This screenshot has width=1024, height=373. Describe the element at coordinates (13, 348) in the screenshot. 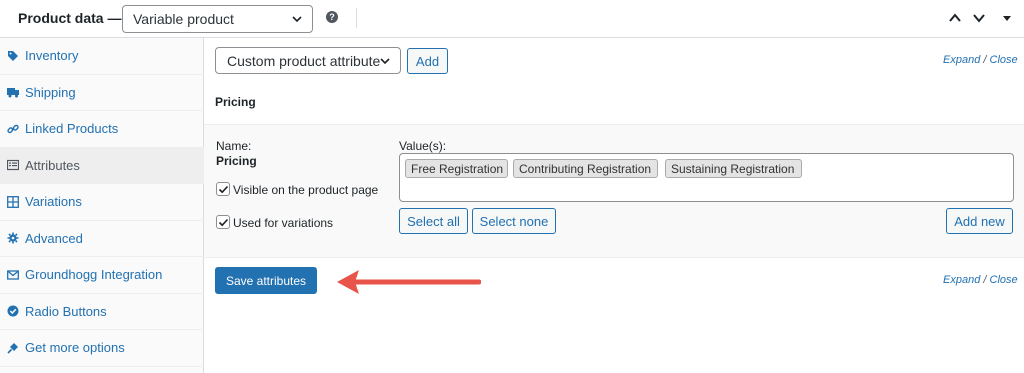

I see `plugin-icon` at that location.